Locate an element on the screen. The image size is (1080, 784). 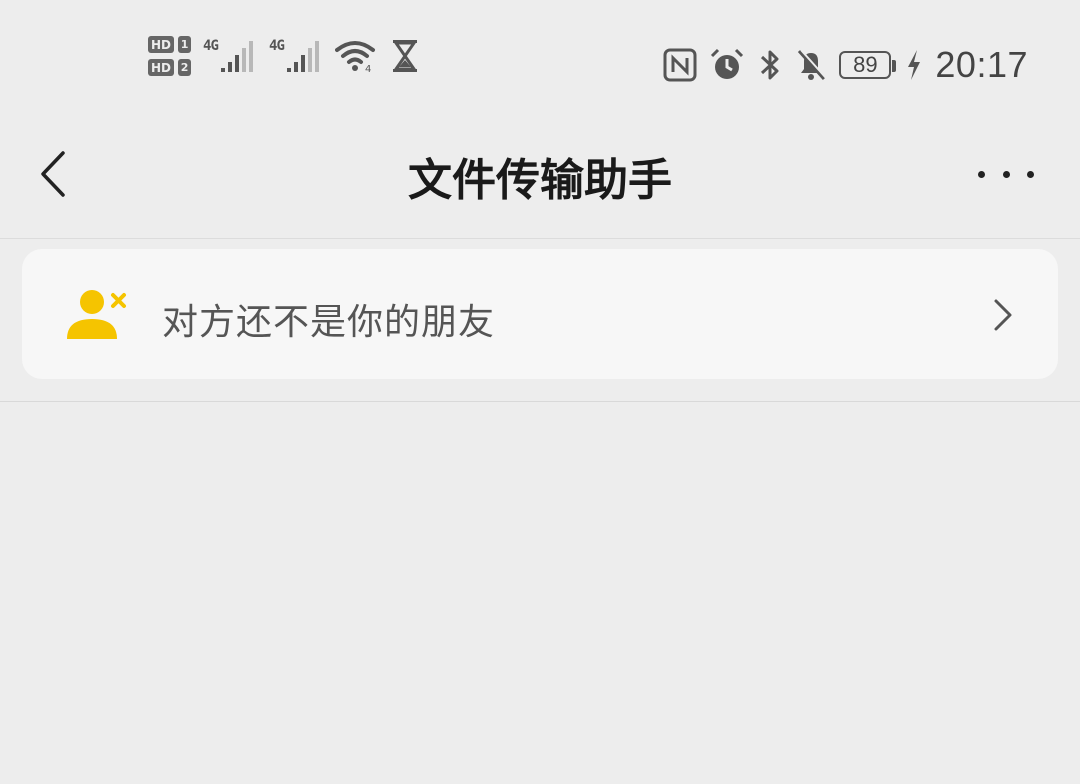
status-left: HD 1 HD 2 4G 4G 4 is located at coordinates (283, 56).